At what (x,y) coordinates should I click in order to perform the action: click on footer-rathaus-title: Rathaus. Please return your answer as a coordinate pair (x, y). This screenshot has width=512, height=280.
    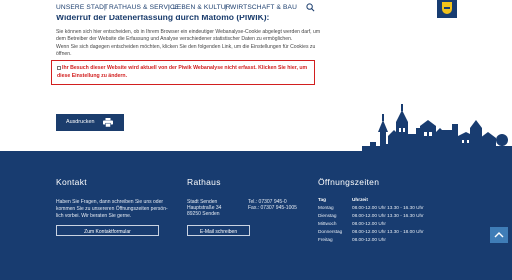
    Looking at the image, I should click on (204, 182).